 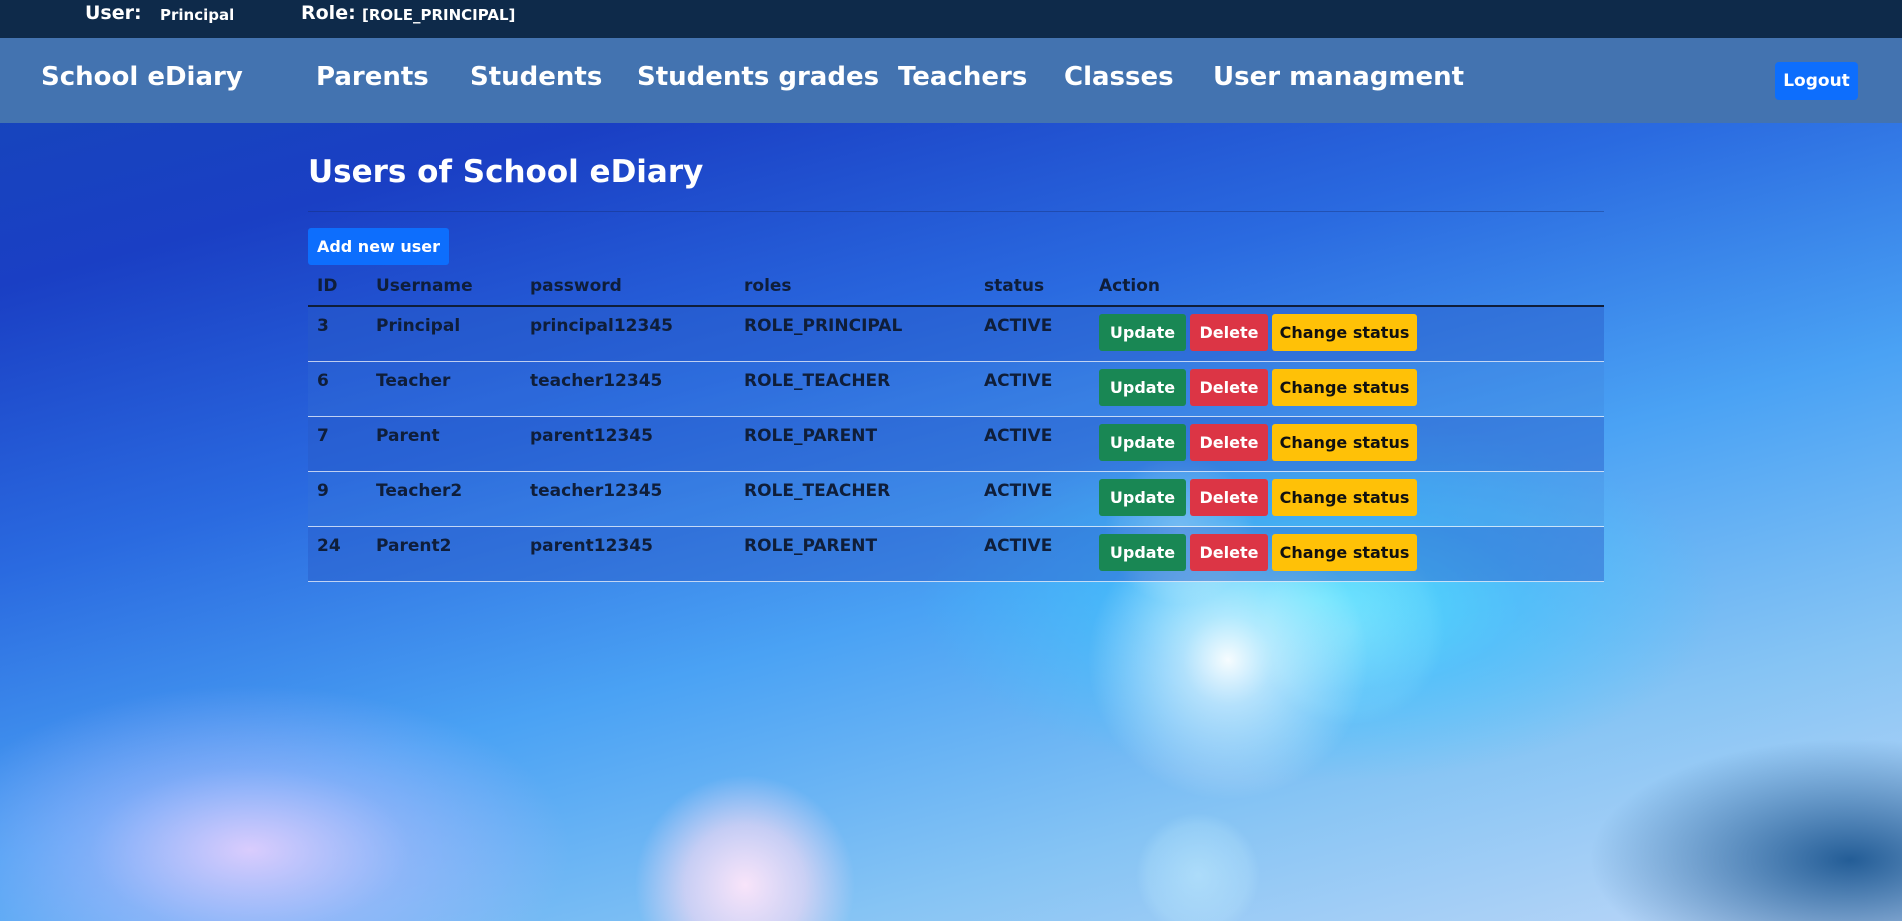 What do you see at coordinates (768, 286) in the screenshot?
I see `column-header-roles: roles` at bounding box center [768, 286].